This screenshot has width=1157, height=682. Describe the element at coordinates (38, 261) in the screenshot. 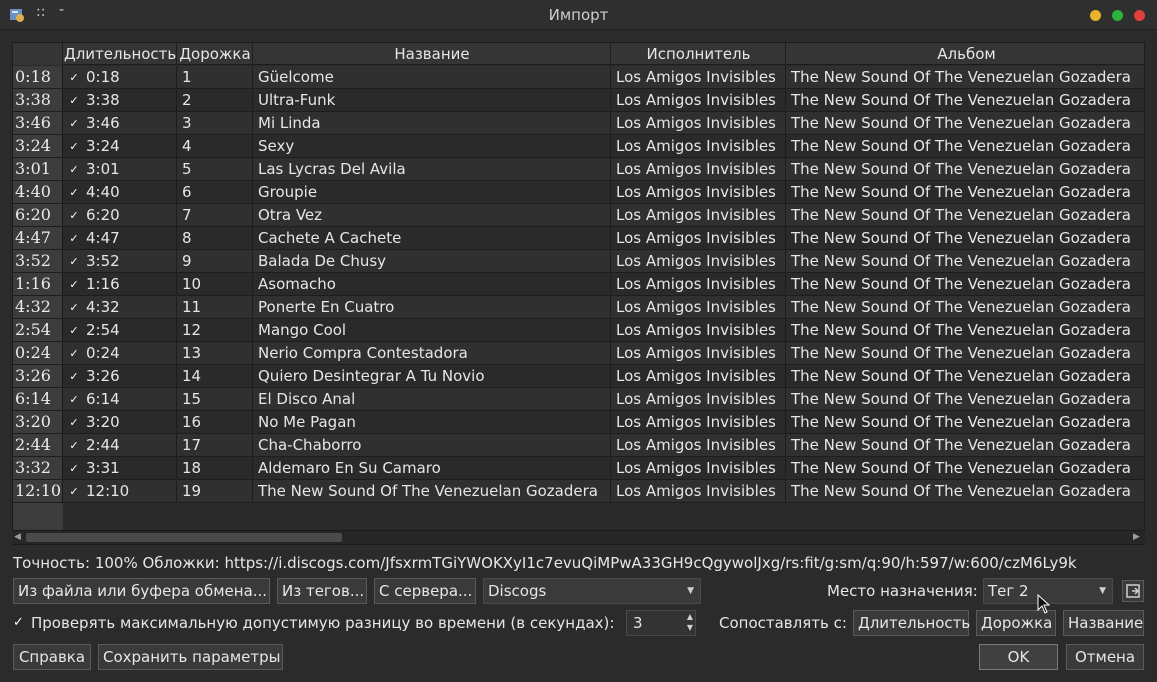

I see `row-header: 3:52` at that location.